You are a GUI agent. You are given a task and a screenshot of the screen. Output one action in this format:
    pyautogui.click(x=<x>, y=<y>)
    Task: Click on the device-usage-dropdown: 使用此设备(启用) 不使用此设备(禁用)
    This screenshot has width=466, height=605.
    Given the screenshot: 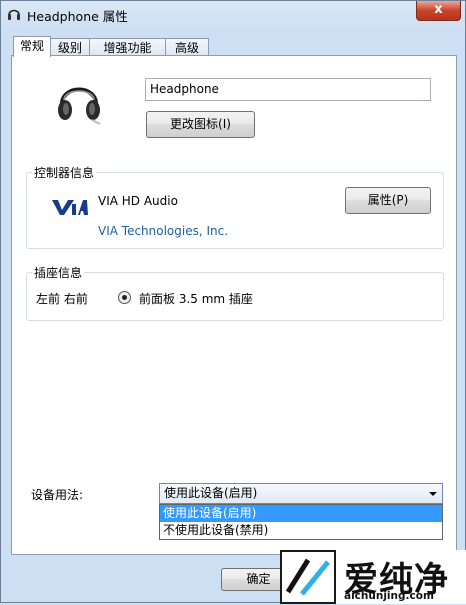 What is the action you would take?
    pyautogui.click(x=301, y=522)
    